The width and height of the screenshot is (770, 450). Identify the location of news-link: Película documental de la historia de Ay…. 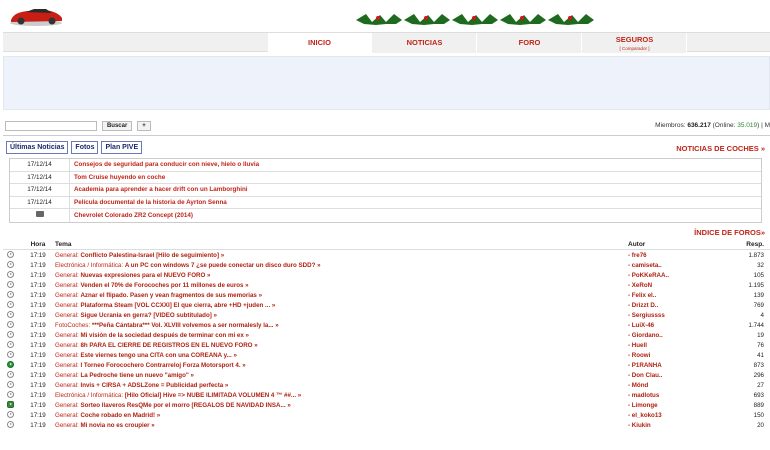
(148, 202).